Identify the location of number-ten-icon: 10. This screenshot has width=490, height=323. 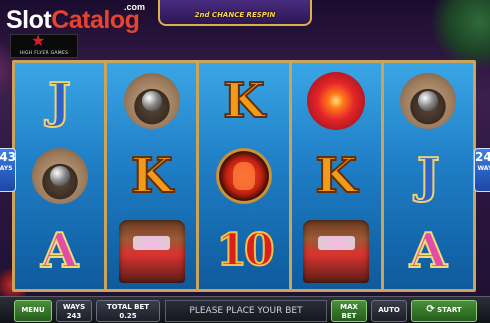
(245, 251).